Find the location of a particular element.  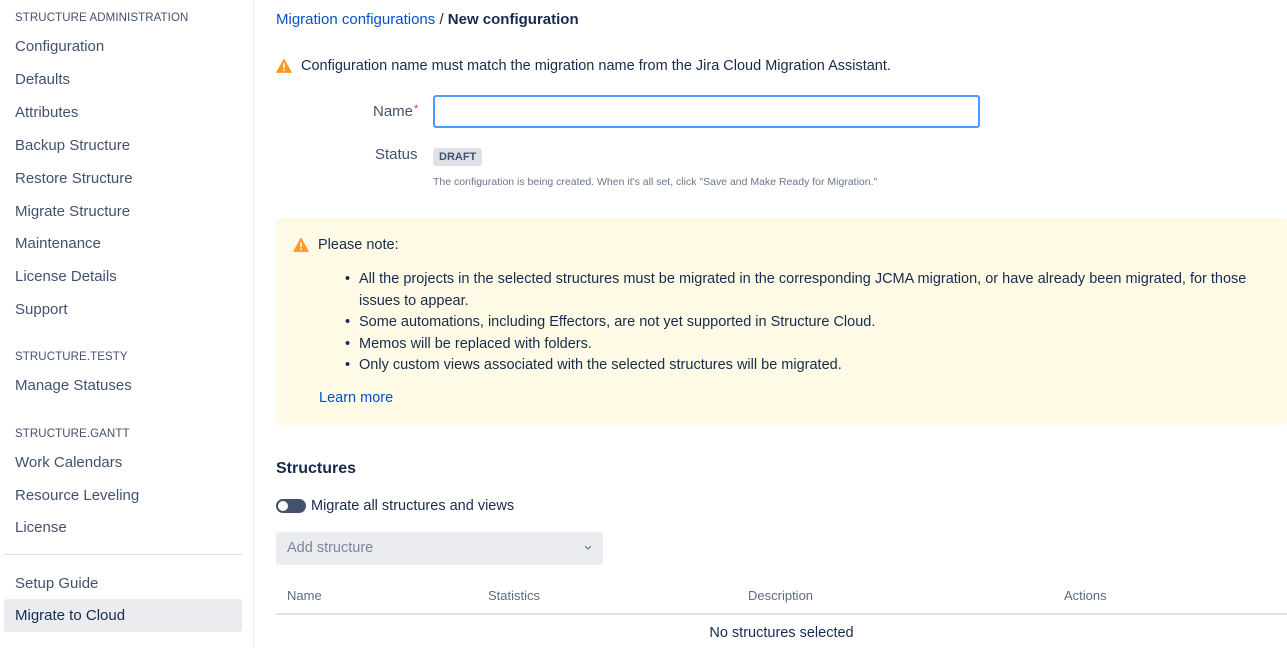

sidebar-item-configuration: Configuration is located at coordinates (59, 46).